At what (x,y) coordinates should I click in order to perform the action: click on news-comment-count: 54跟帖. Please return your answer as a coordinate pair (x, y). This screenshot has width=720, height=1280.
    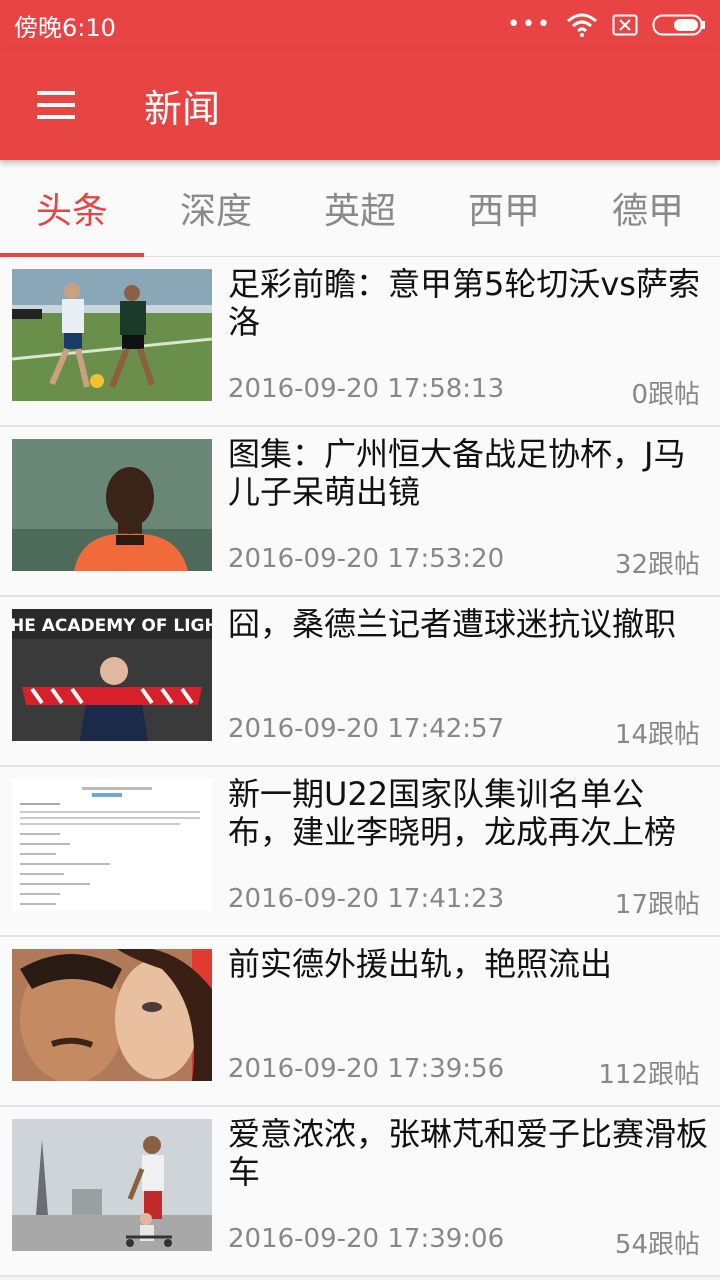
    Looking at the image, I should click on (657, 1245).